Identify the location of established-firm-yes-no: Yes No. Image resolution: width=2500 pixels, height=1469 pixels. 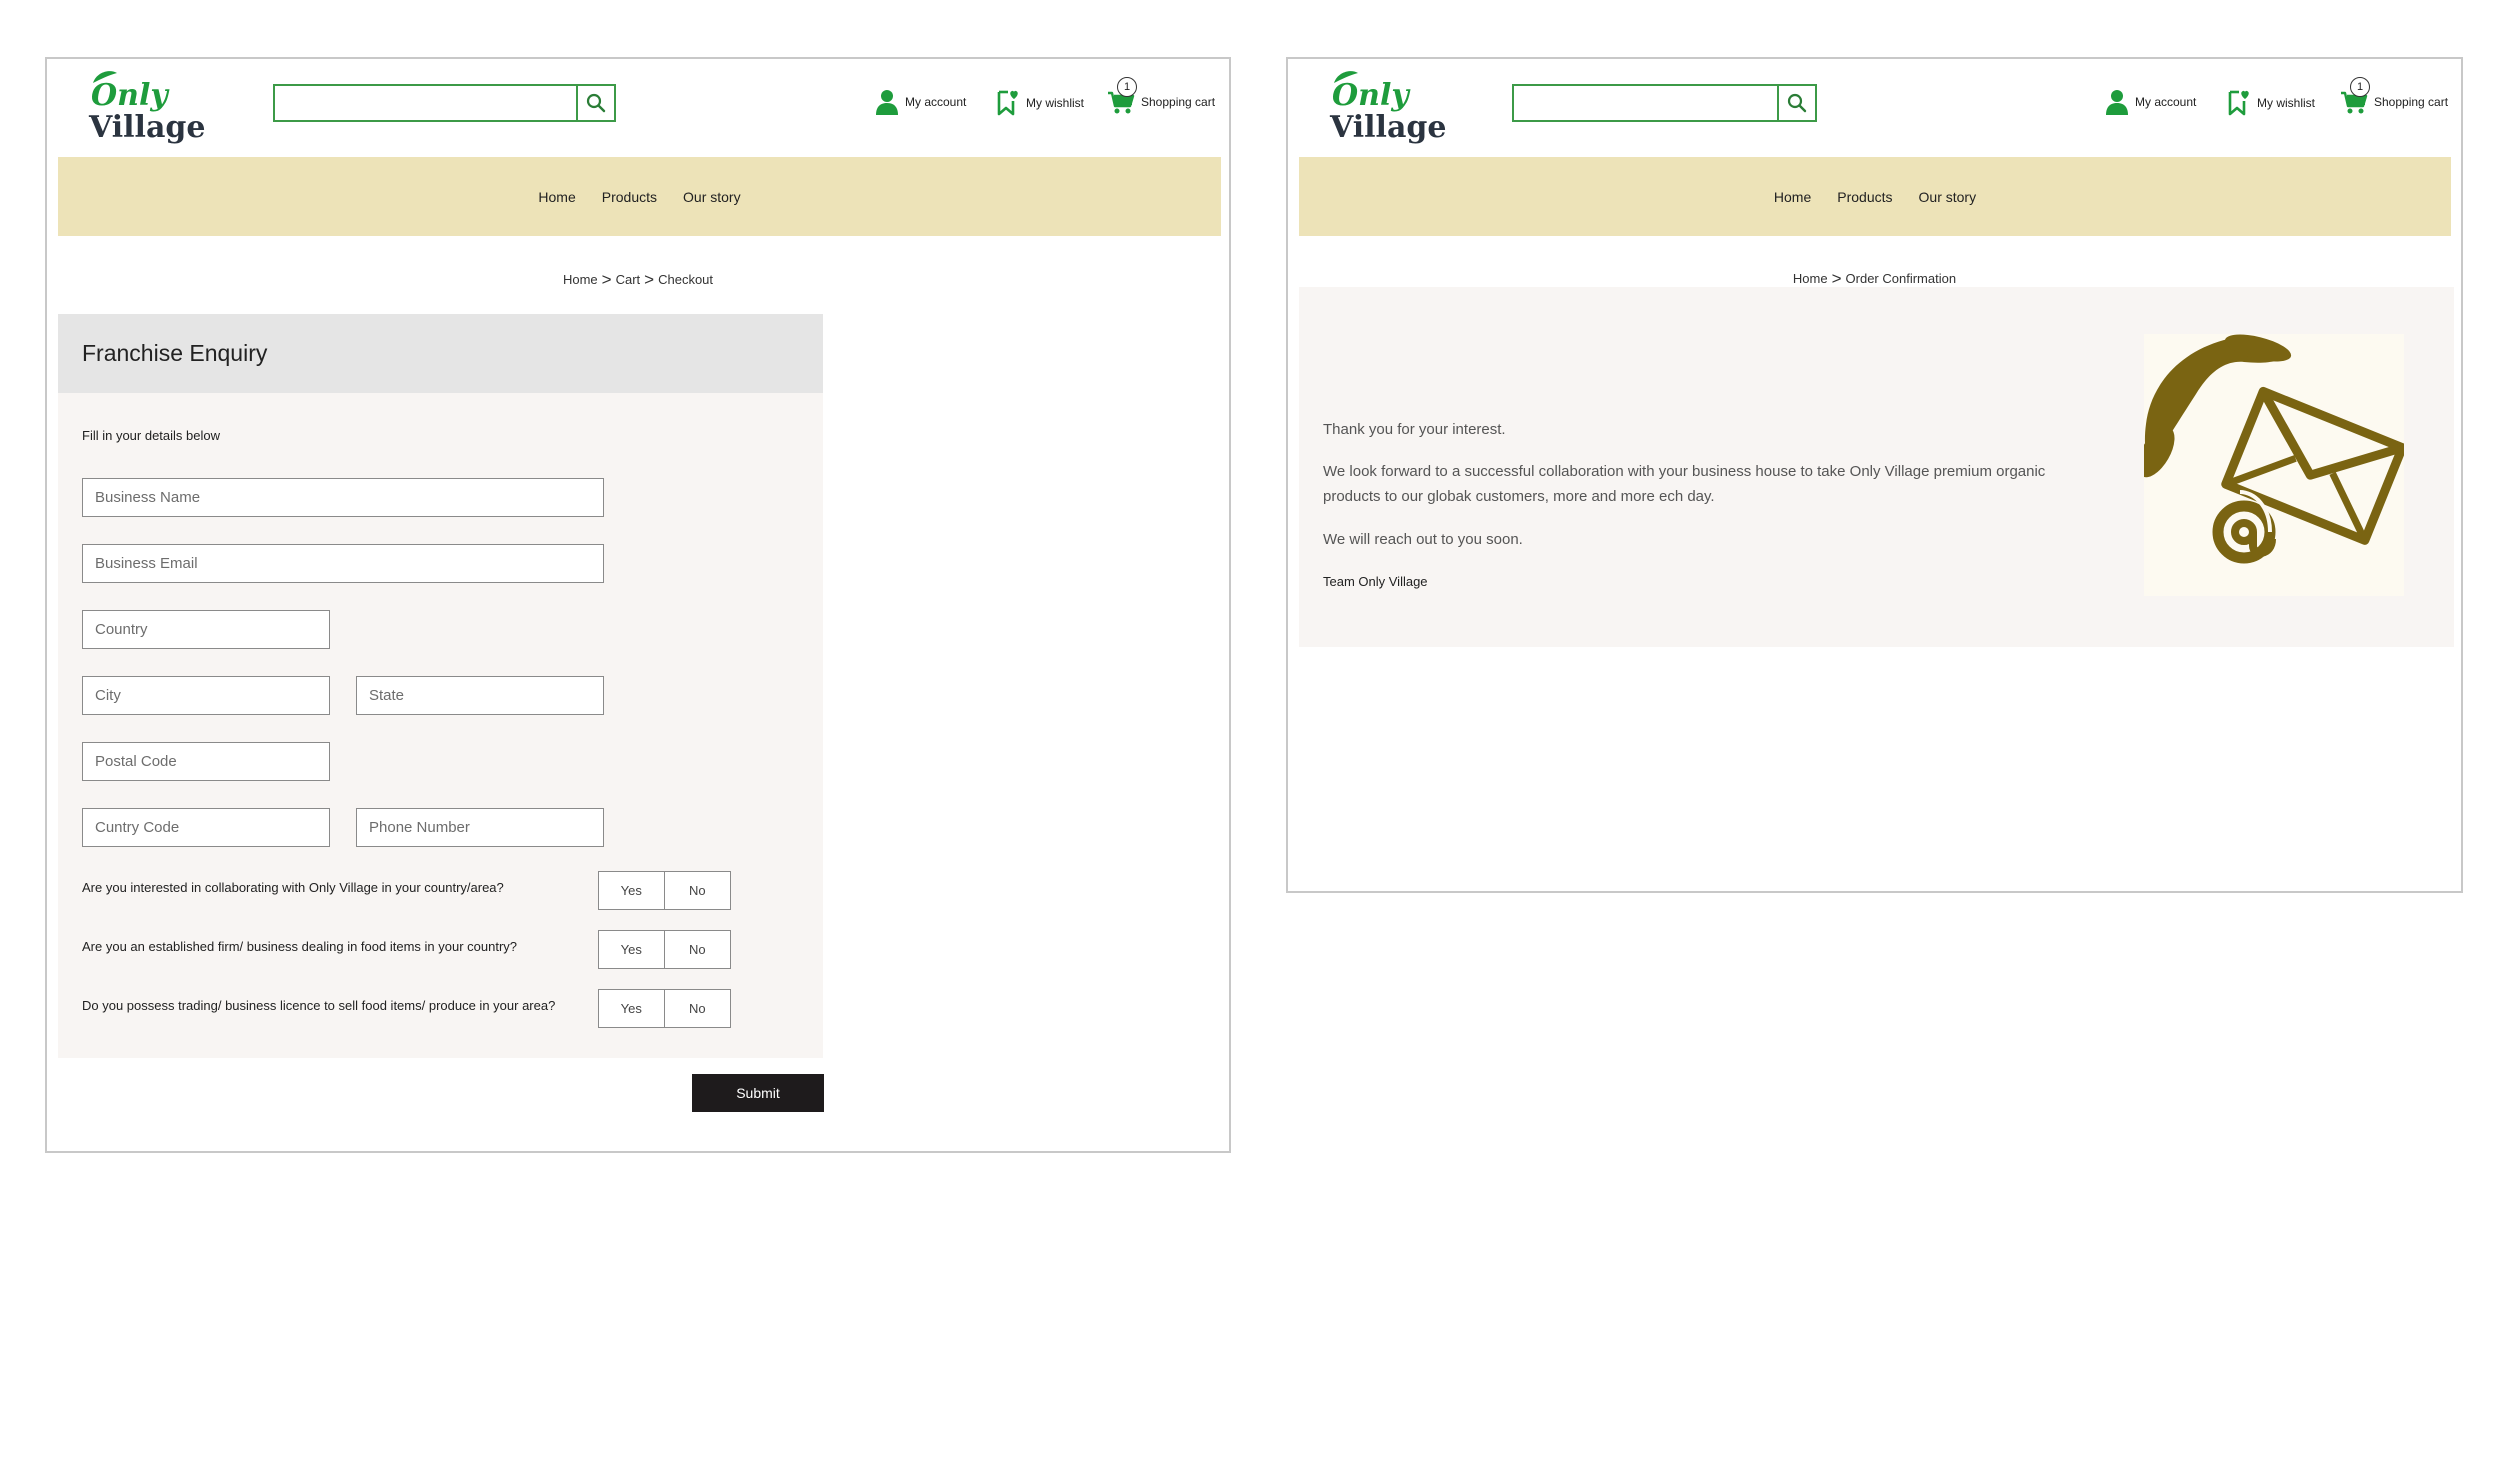
(664, 949).